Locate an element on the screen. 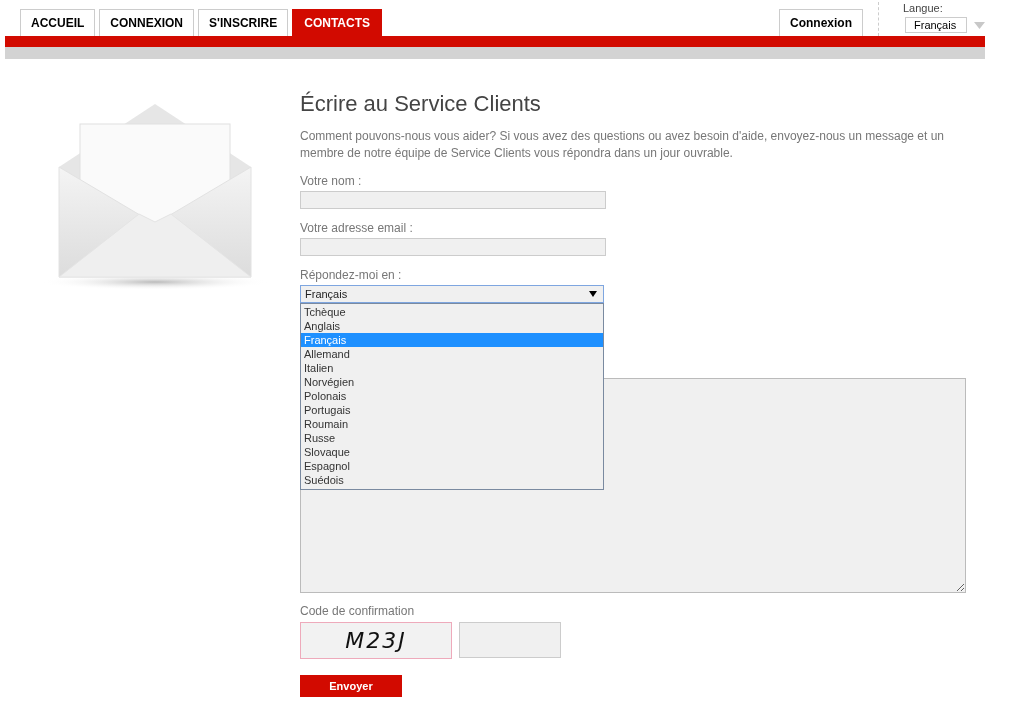 The width and height of the screenshot is (1013, 716). dropdown-option: Tchèque is located at coordinates (452, 312).